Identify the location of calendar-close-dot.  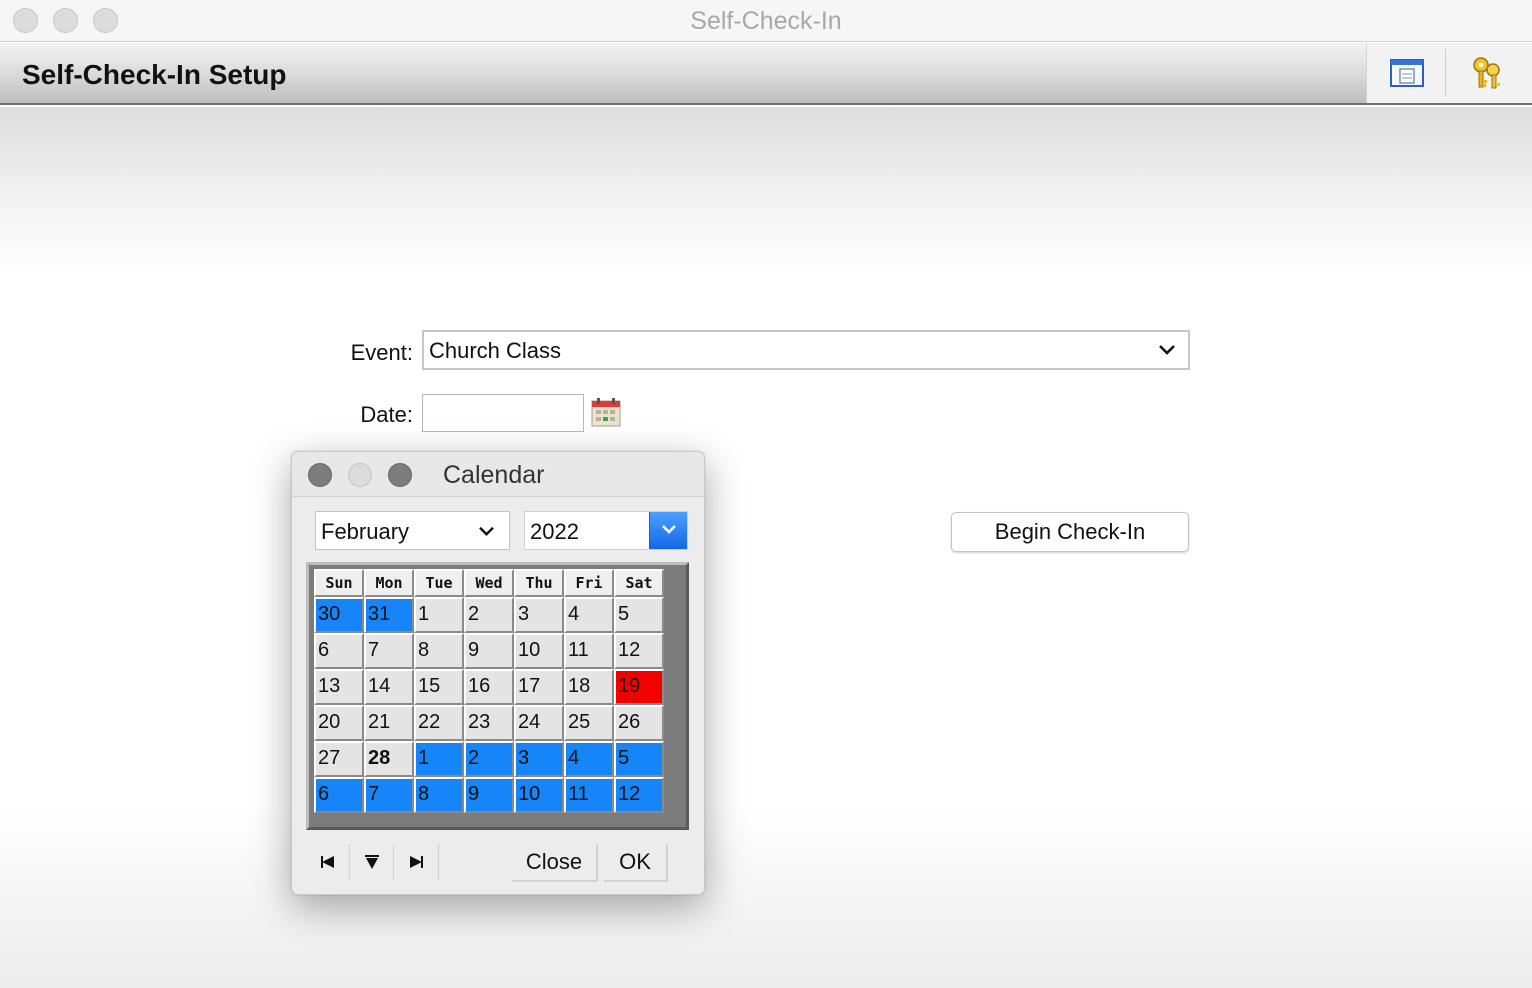
(320, 475).